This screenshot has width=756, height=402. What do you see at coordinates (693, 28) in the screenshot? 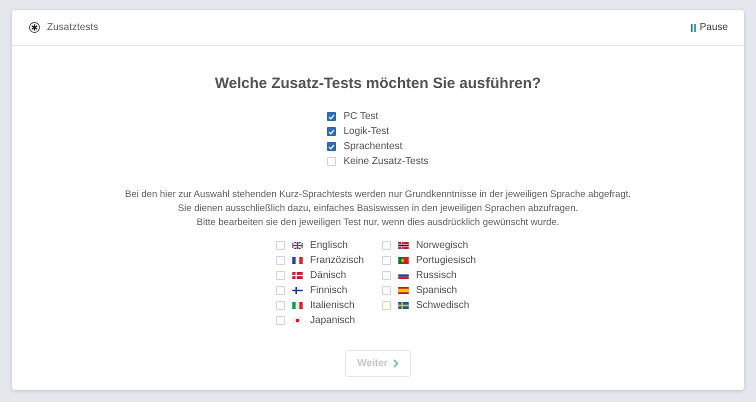
I see `pause-icon` at bounding box center [693, 28].